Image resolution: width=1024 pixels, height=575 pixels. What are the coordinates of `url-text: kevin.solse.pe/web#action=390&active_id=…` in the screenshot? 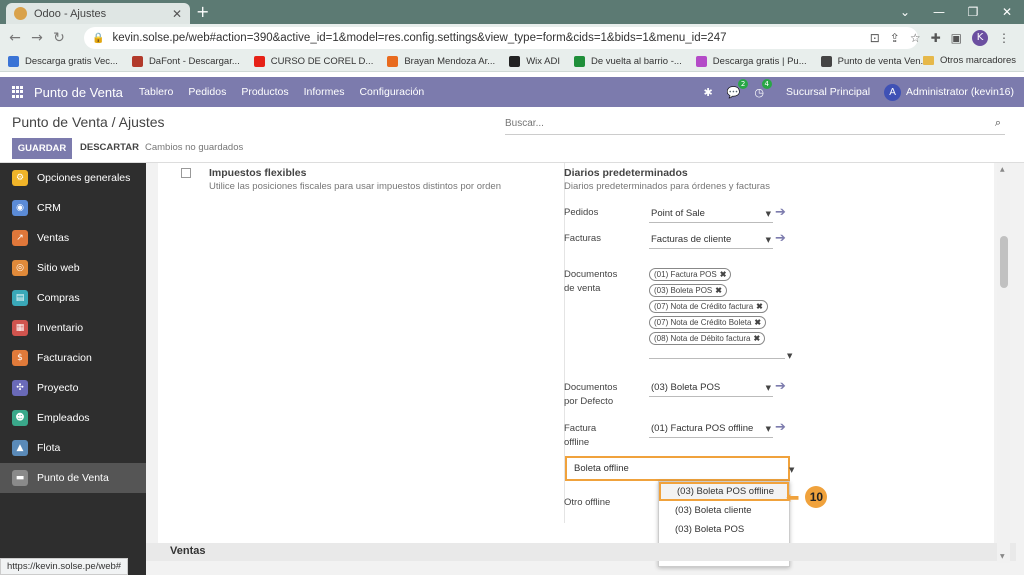 It's located at (419, 38).